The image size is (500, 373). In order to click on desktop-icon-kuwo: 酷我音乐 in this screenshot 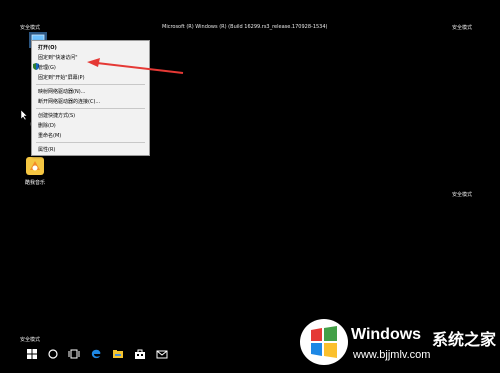, I will do `click(35, 171)`.